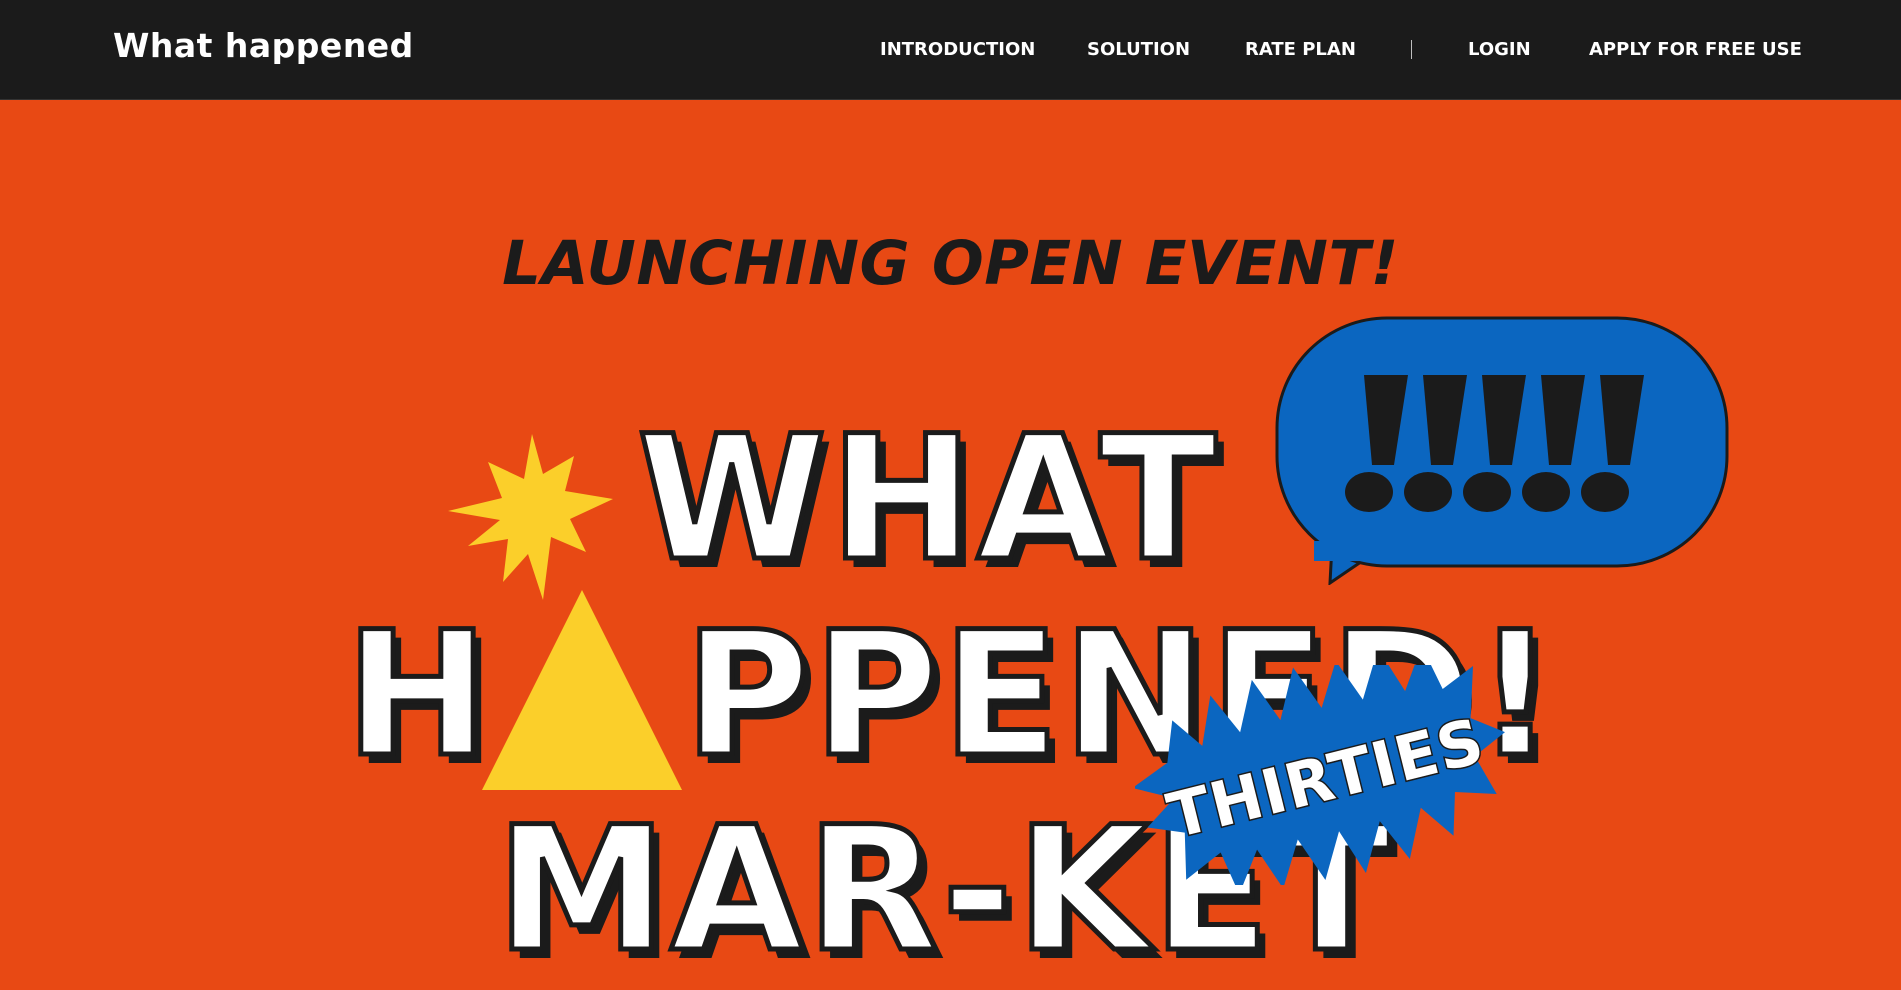 Image resolution: width=1901 pixels, height=990 pixels. What do you see at coordinates (957, 49) in the screenshot?
I see `nav-link-introduction: INTRODUCTION` at bounding box center [957, 49].